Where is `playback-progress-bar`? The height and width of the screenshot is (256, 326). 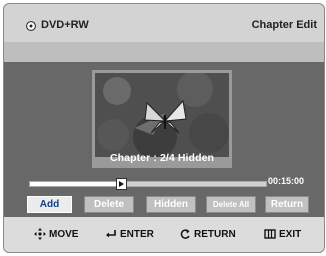
playback-progress-bar is located at coordinates (148, 184).